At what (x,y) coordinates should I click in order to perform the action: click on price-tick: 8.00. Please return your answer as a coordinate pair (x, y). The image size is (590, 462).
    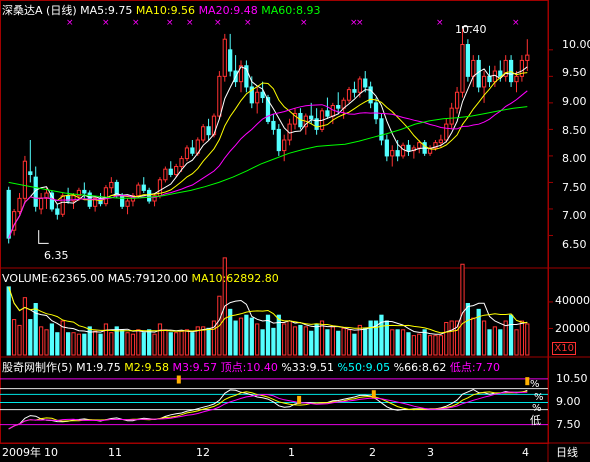
    Looking at the image, I should click on (574, 158).